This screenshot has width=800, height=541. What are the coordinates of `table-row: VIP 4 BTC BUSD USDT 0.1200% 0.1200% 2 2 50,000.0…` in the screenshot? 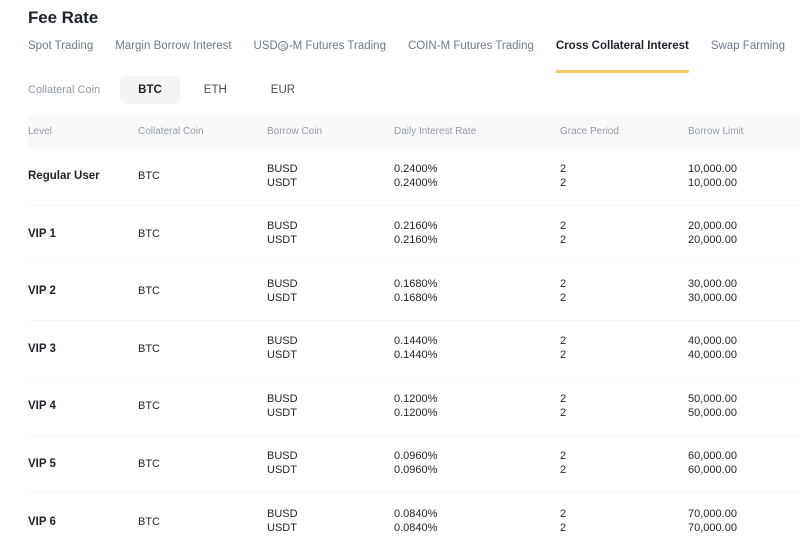 It's located at (414, 407).